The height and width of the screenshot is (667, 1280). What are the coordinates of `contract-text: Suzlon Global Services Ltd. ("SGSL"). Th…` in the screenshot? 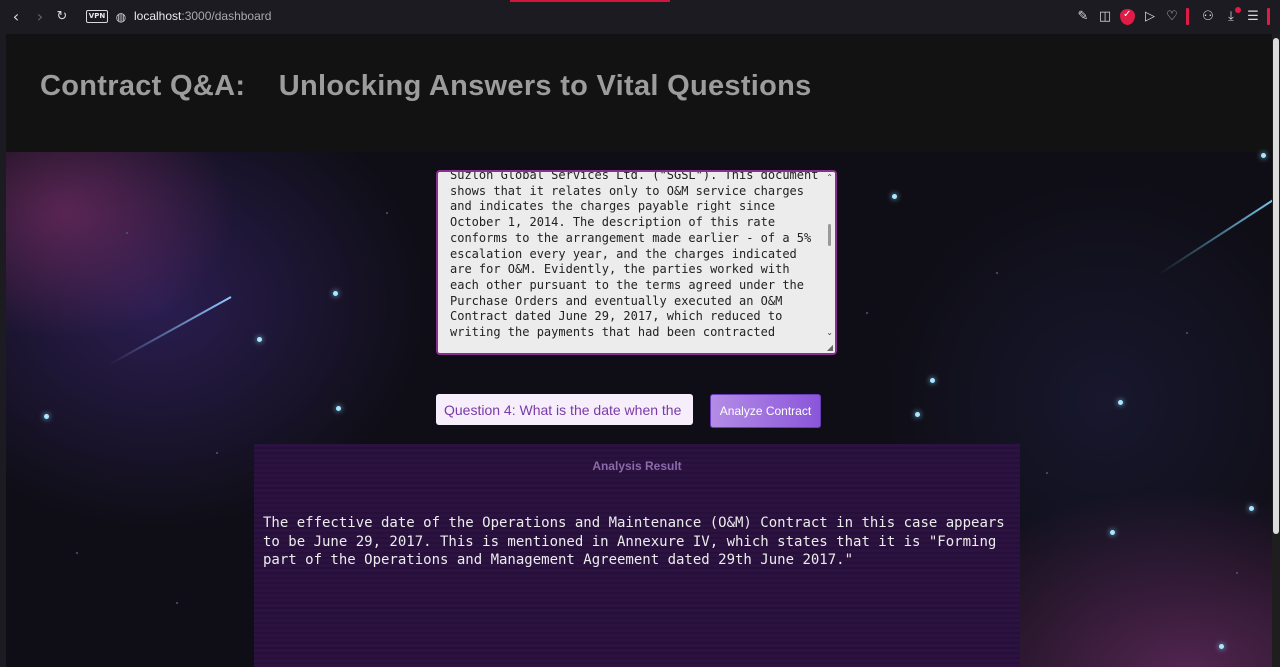 It's located at (634, 255).